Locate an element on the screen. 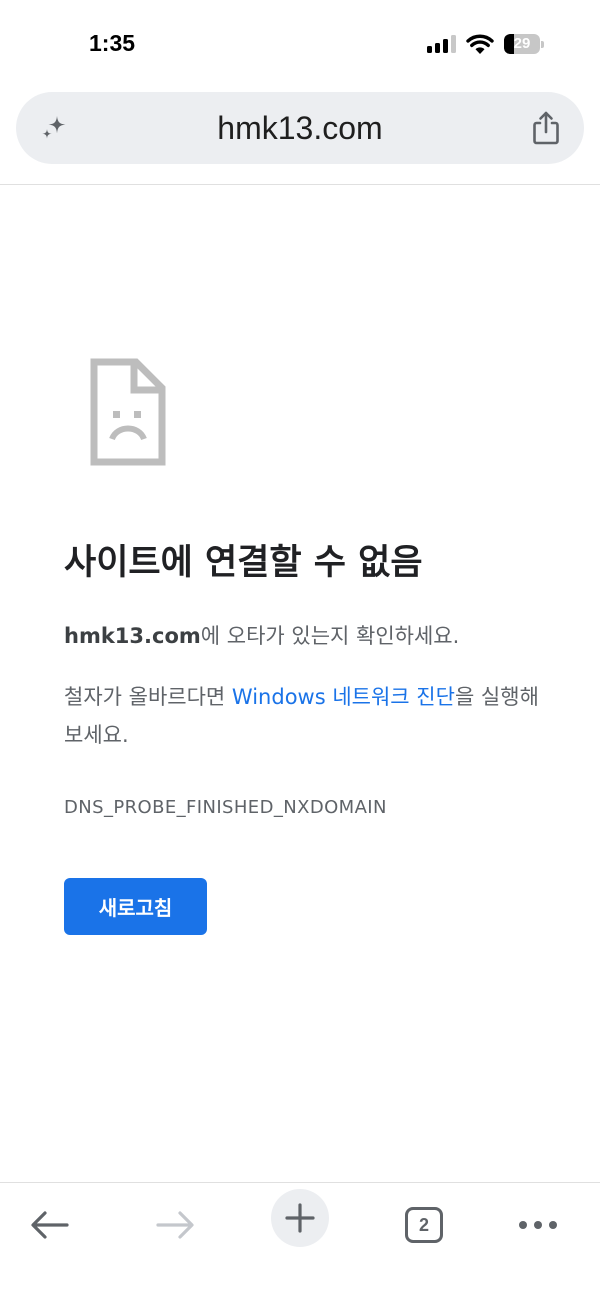  url-text: hmk13.com is located at coordinates (300, 128).